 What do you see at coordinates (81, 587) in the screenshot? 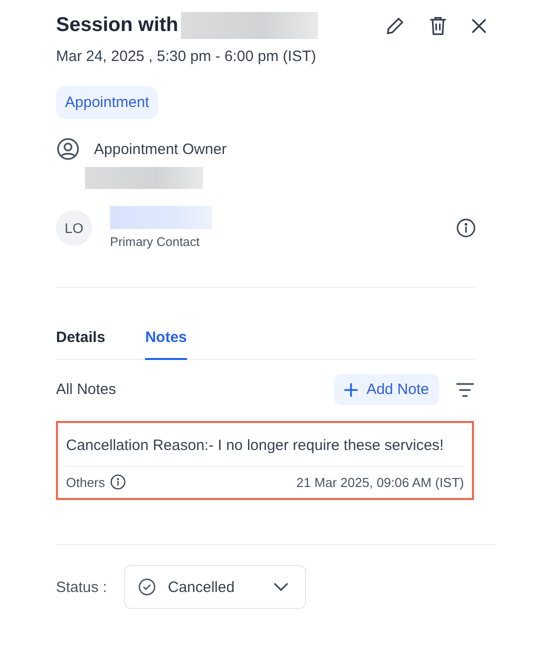
I see `status-label: Status :` at bounding box center [81, 587].